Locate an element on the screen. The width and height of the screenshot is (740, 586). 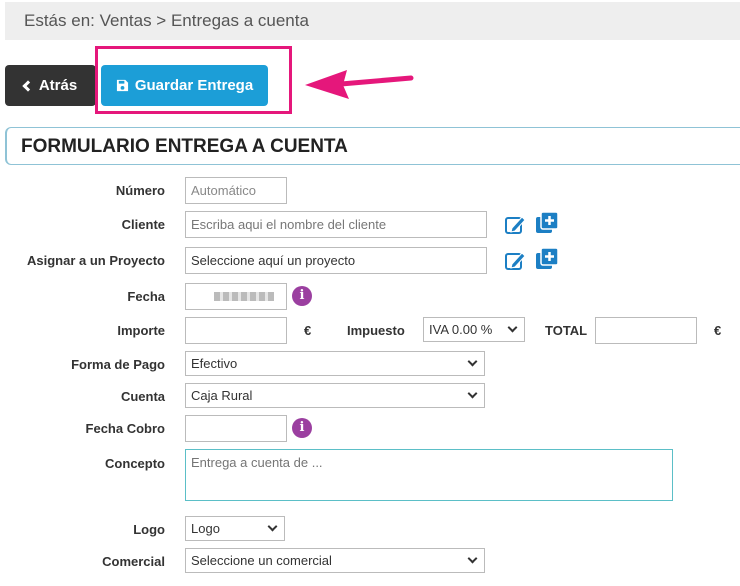
total-input is located at coordinates (646, 330).